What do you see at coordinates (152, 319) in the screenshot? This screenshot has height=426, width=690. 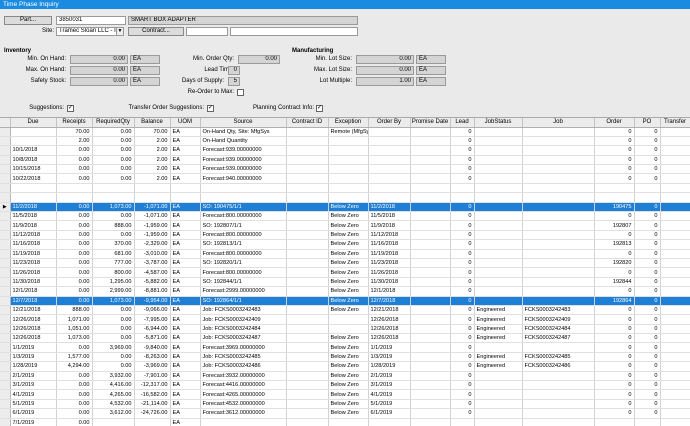 I see `cell-balance: -7,995.00` at bounding box center [152, 319].